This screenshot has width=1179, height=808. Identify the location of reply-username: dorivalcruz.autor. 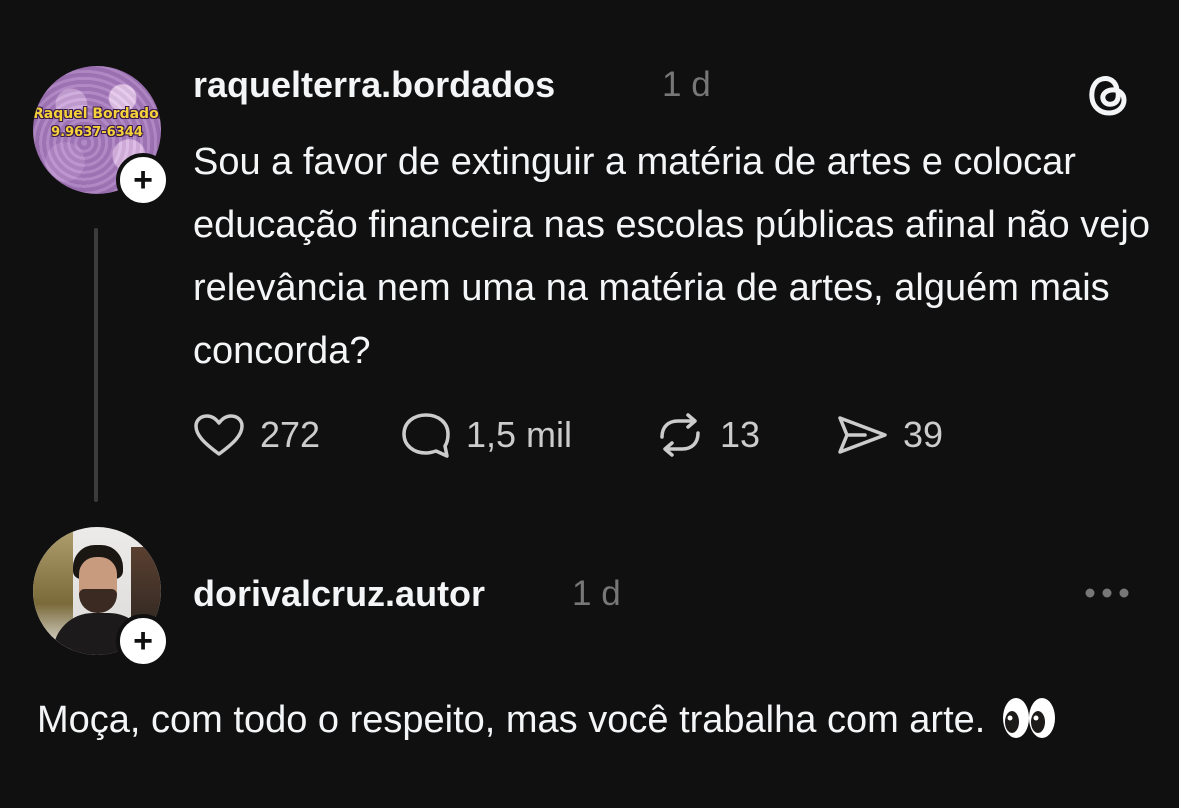
(339, 594).